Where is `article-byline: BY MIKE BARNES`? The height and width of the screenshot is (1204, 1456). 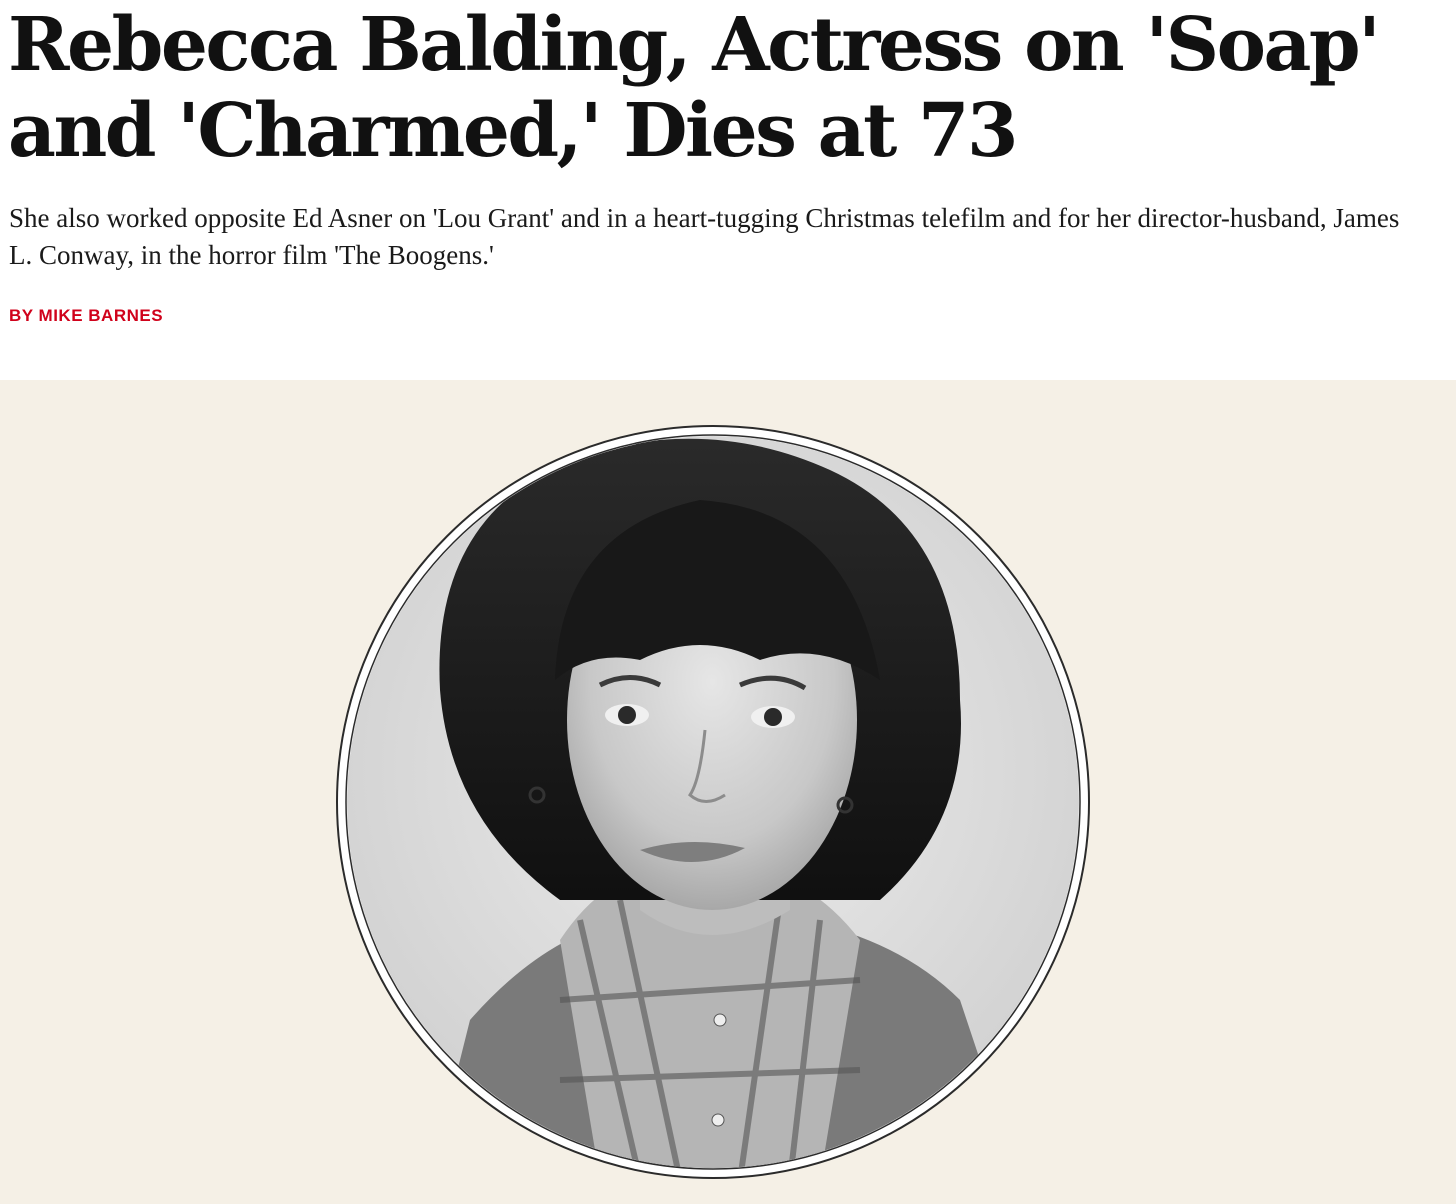
article-byline: BY MIKE BARNES is located at coordinates (86, 316).